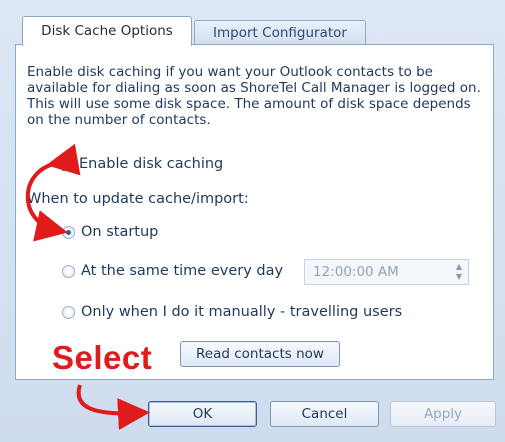 The width and height of the screenshot is (505, 442). Describe the element at coordinates (459, 267) in the screenshot. I see `spin-up-icon: ▲` at that location.